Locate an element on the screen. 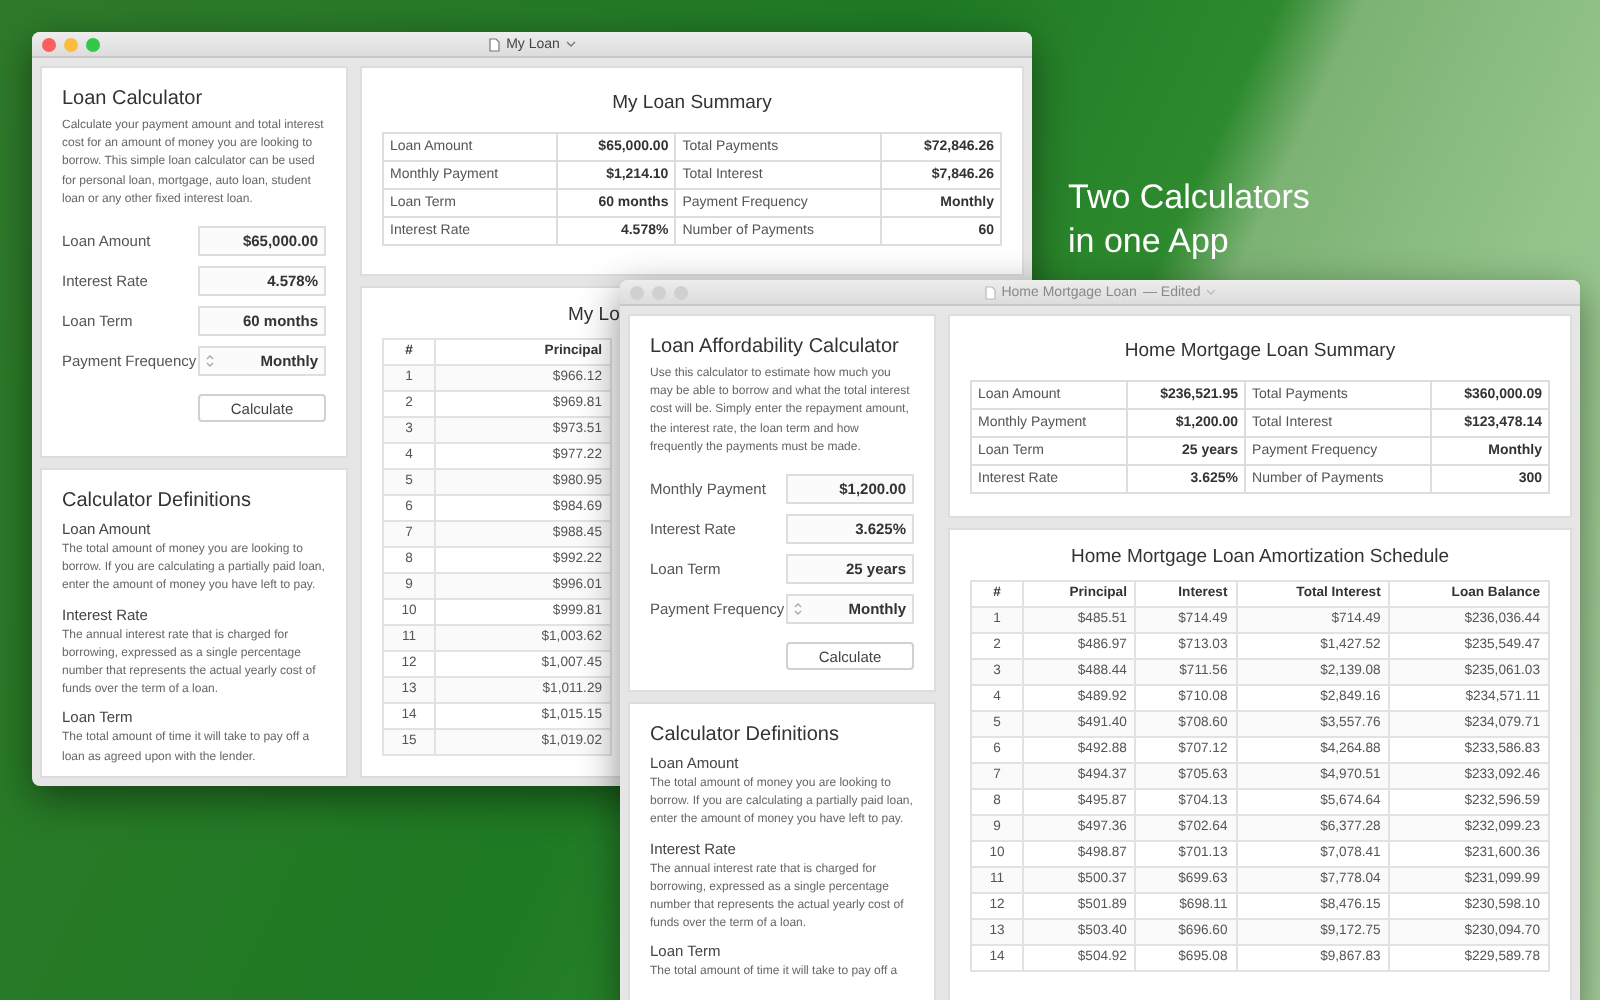 Image resolution: width=1600 pixels, height=1000 pixels. zoom-button is located at coordinates (93, 44).